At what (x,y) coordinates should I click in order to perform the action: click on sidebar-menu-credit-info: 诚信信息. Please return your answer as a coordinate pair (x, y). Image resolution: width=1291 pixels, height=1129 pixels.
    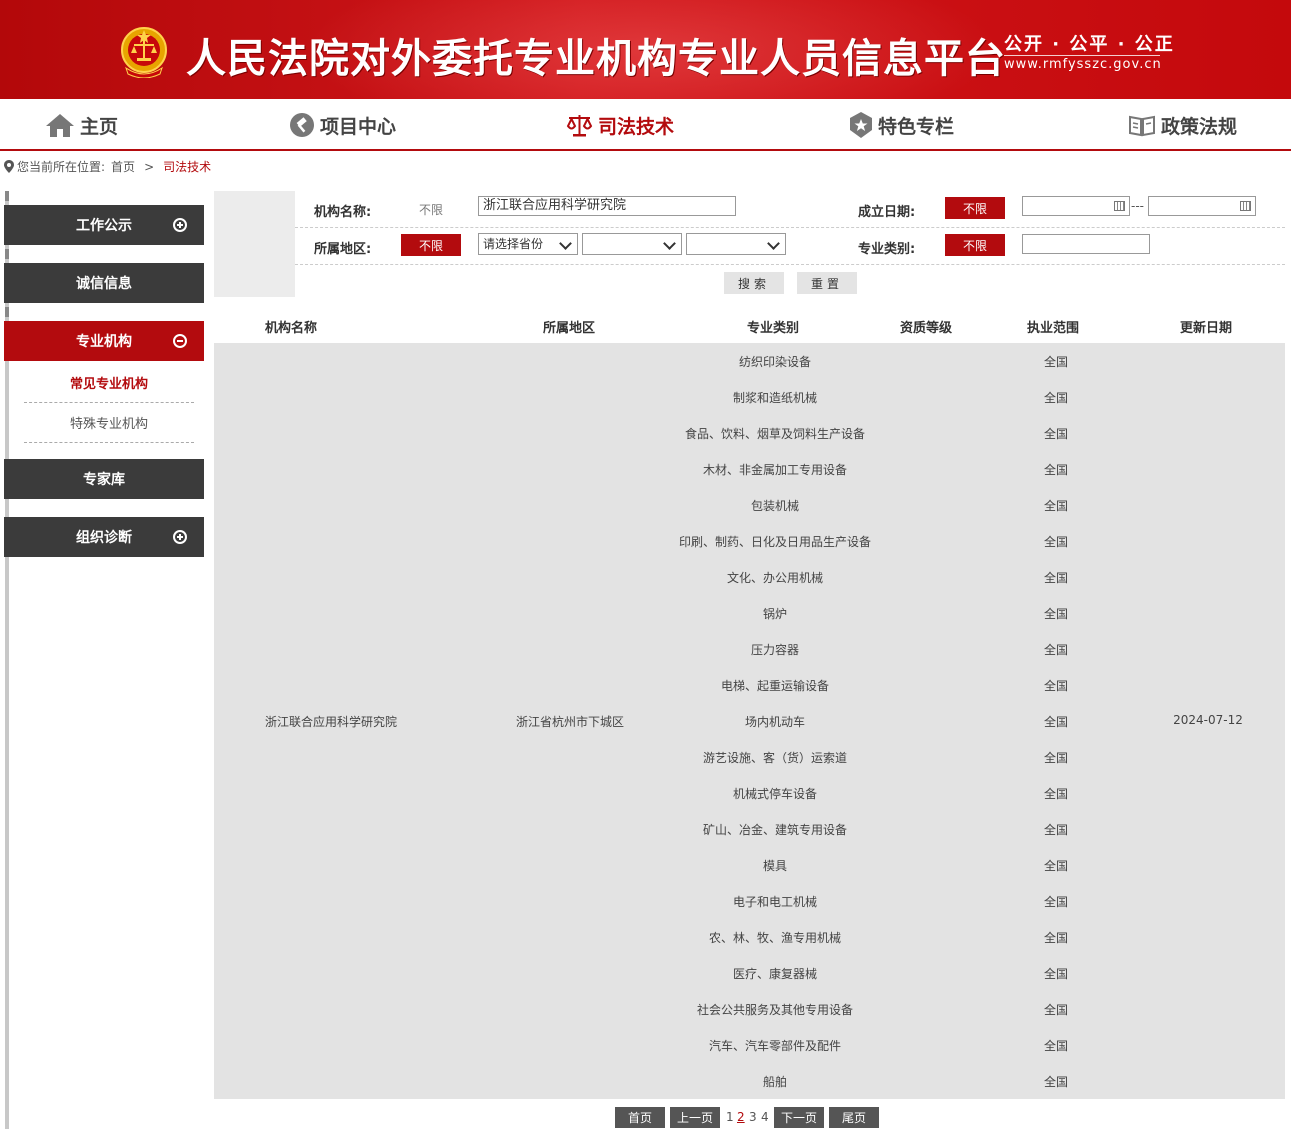
    Looking at the image, I should click on (104, 283).